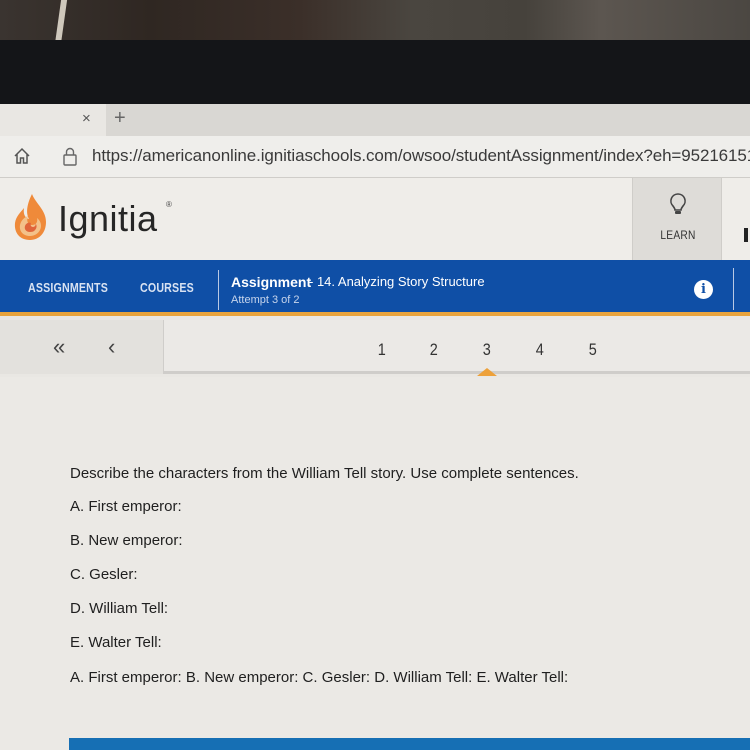 The image size is (750, 750). Describe the element at coordinates (271, 282) in the screenshot. I see `assignment-label: Assignment` at that location.